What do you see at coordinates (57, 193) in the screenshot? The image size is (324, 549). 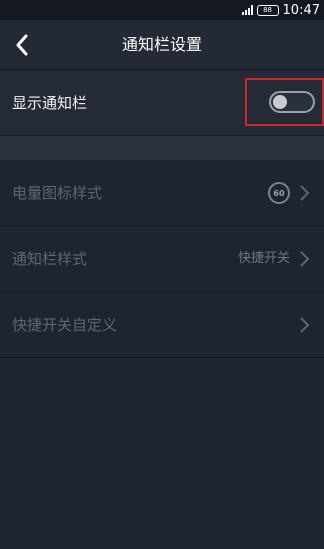 I see `battery-icon-style-label: 电量图标样式` at bounding box center [57, 193].